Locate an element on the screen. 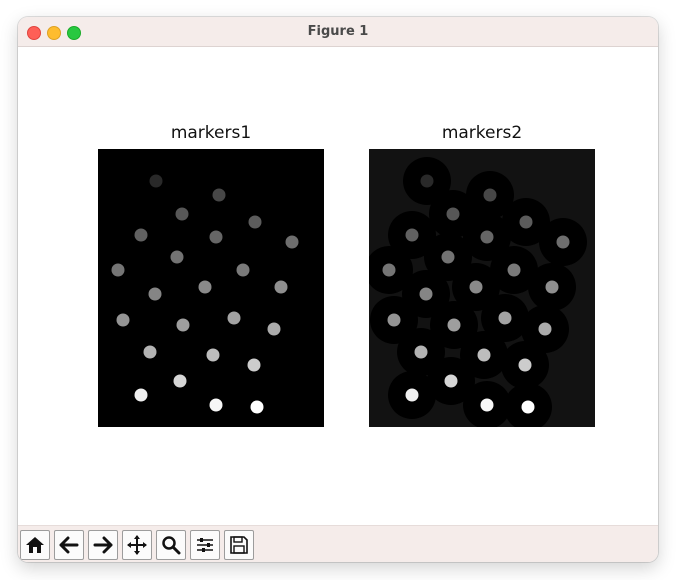 This screenshot has height=580, width=676. home-button is located at coordinates (35, 545).